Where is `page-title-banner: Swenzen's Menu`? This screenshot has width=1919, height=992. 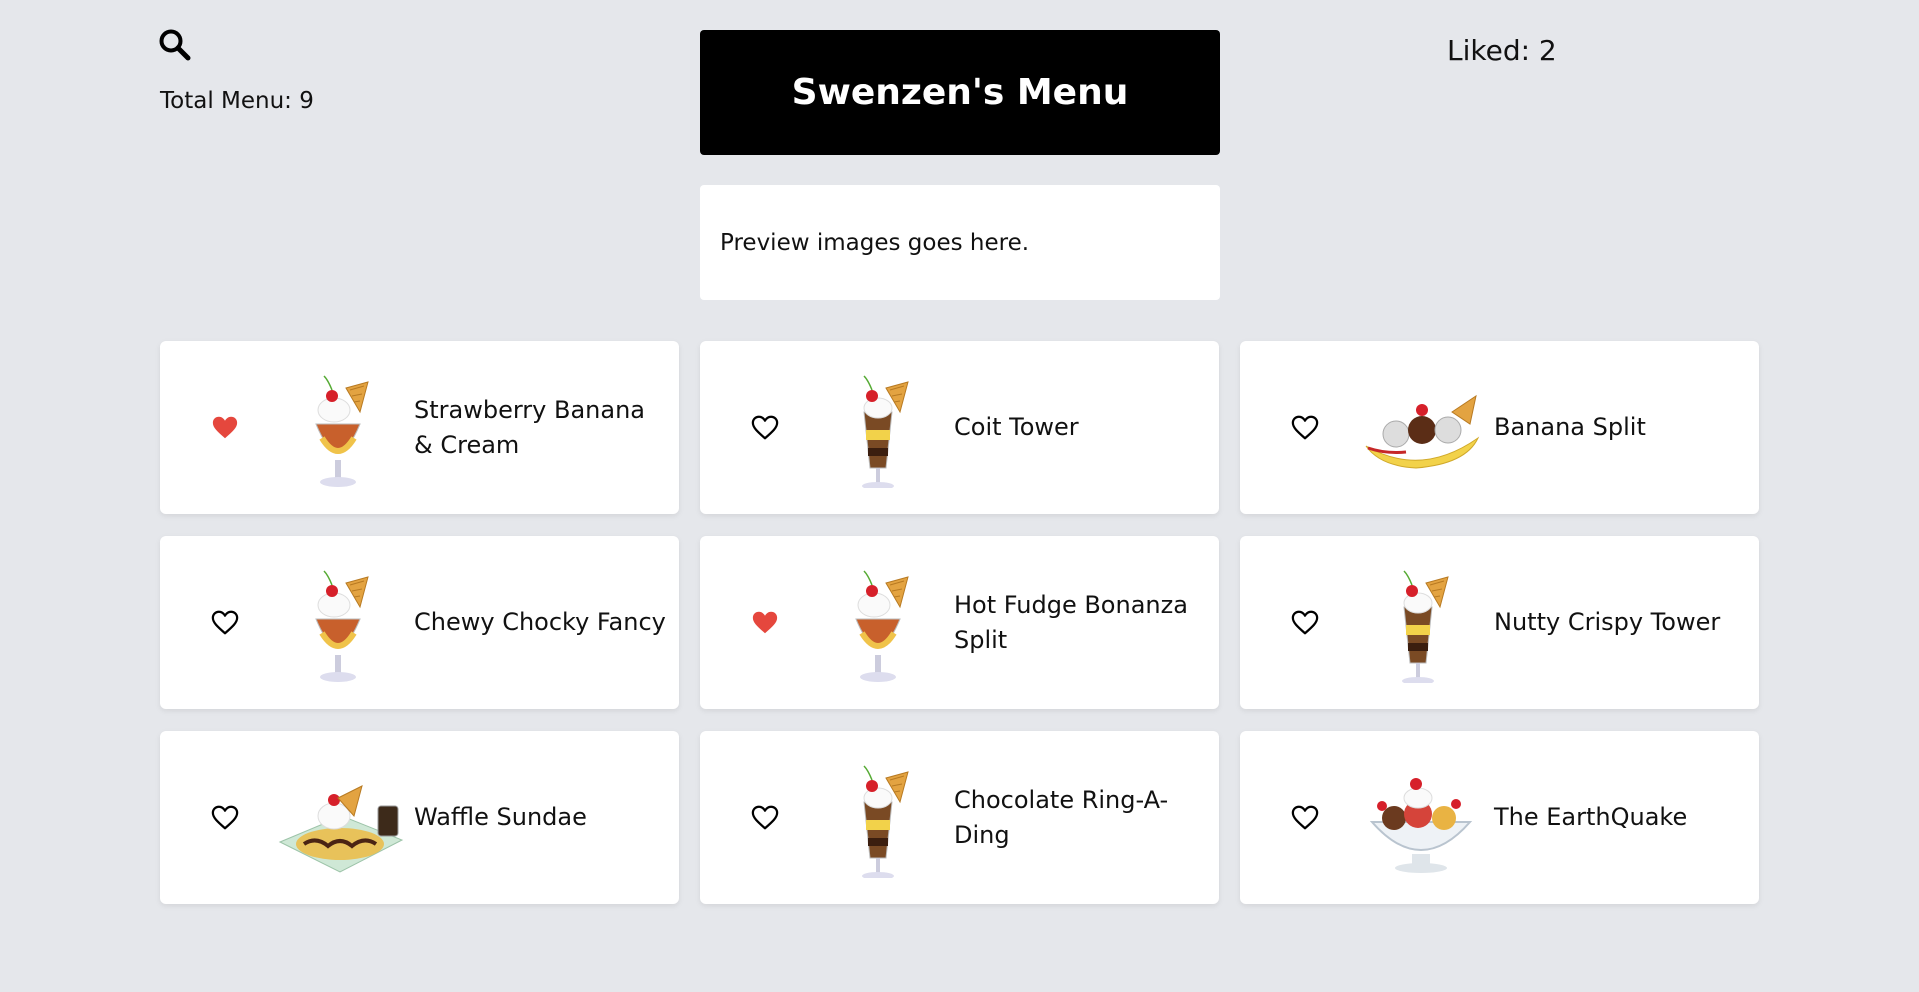 page-title-banner: Swenzen's Menu is located at coordinates (960, 92).